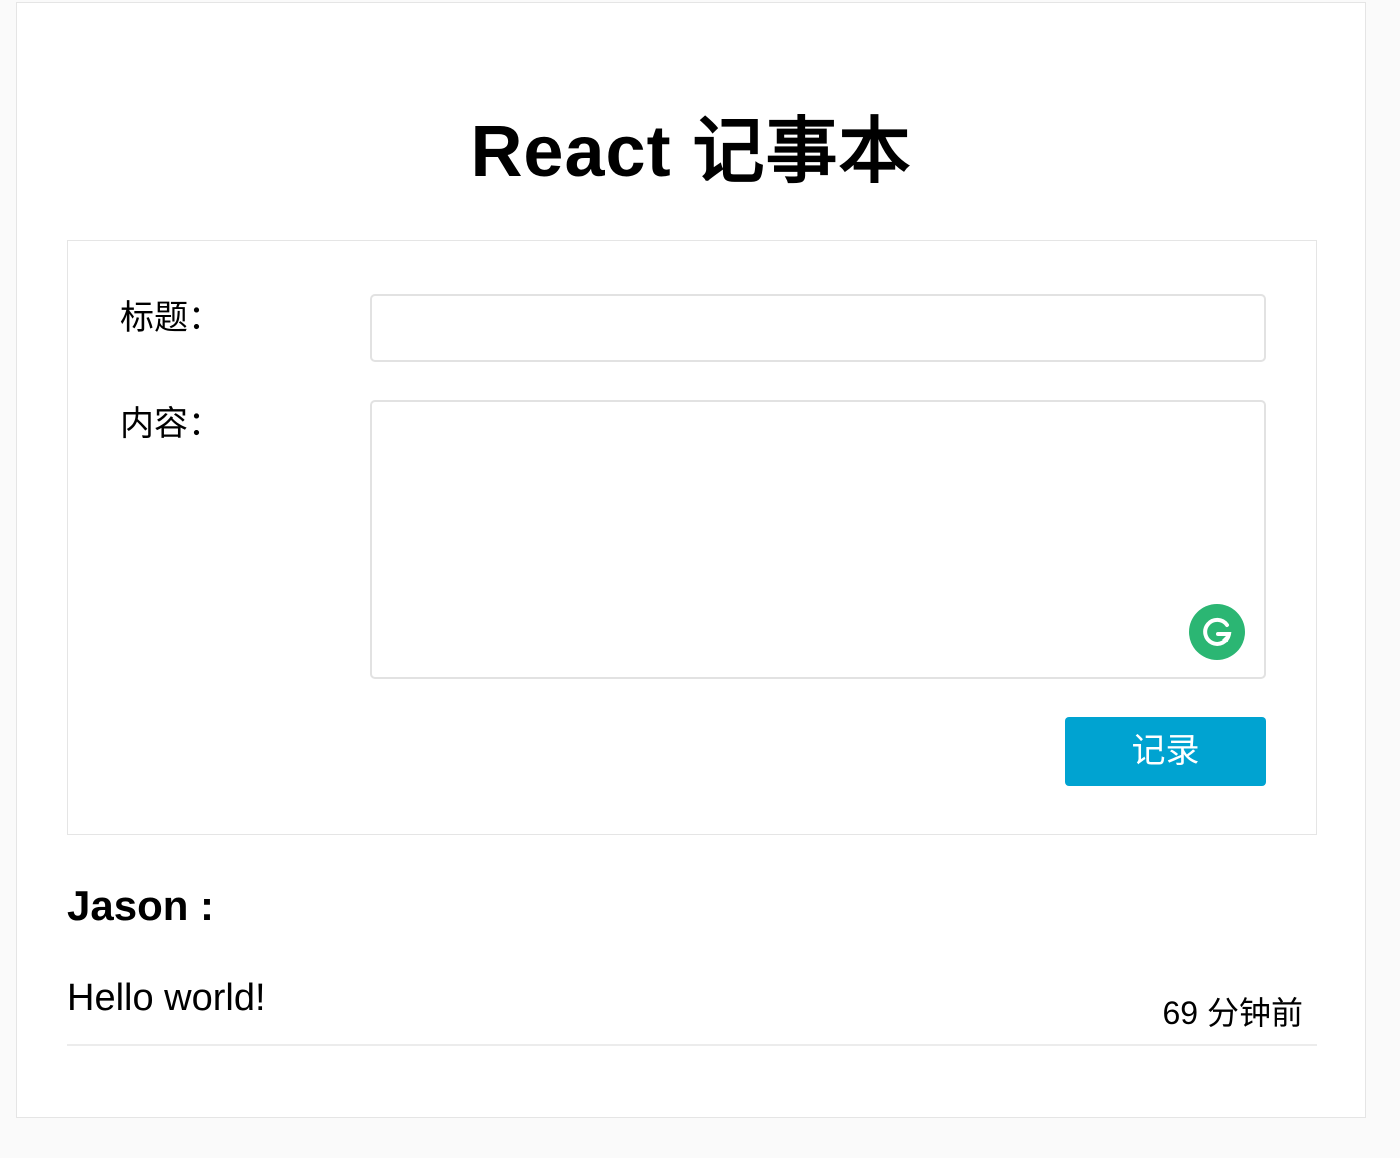 This screenshot has width=1400, height=1158. I want to click on grammarly-icon, so click(1217, 632).